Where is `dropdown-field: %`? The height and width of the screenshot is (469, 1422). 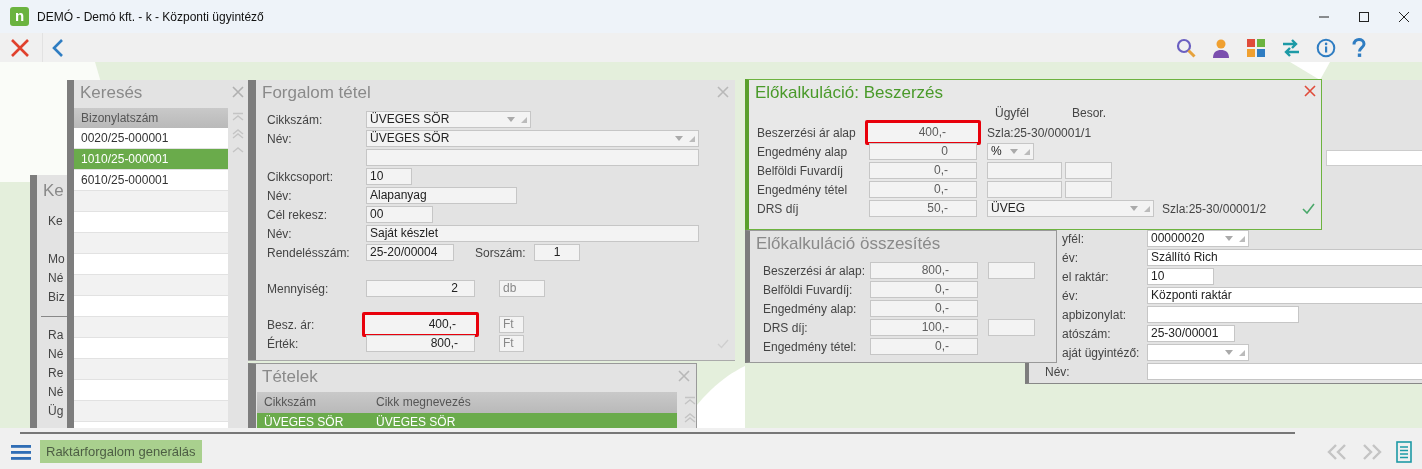 dropdown-field: % is located at coordinates (1010, 151).